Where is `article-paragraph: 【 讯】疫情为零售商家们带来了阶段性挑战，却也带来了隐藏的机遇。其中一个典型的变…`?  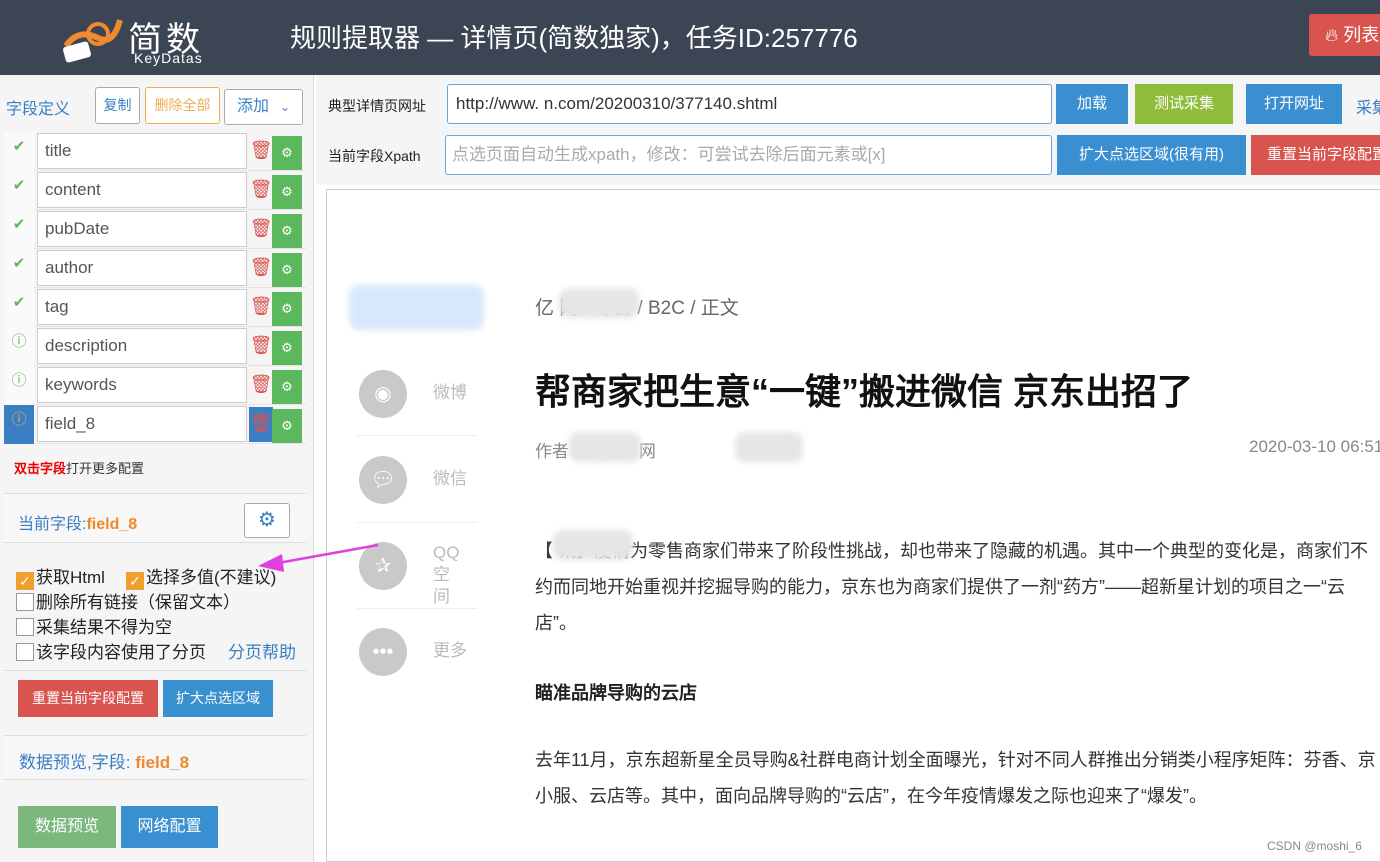 article-paragraph: 【 讯】疫情为零售商家们带来了阶段性挑战，却也带来了隐藏的机遇。其中一个典型的变… is located at coordinates (957, 587).